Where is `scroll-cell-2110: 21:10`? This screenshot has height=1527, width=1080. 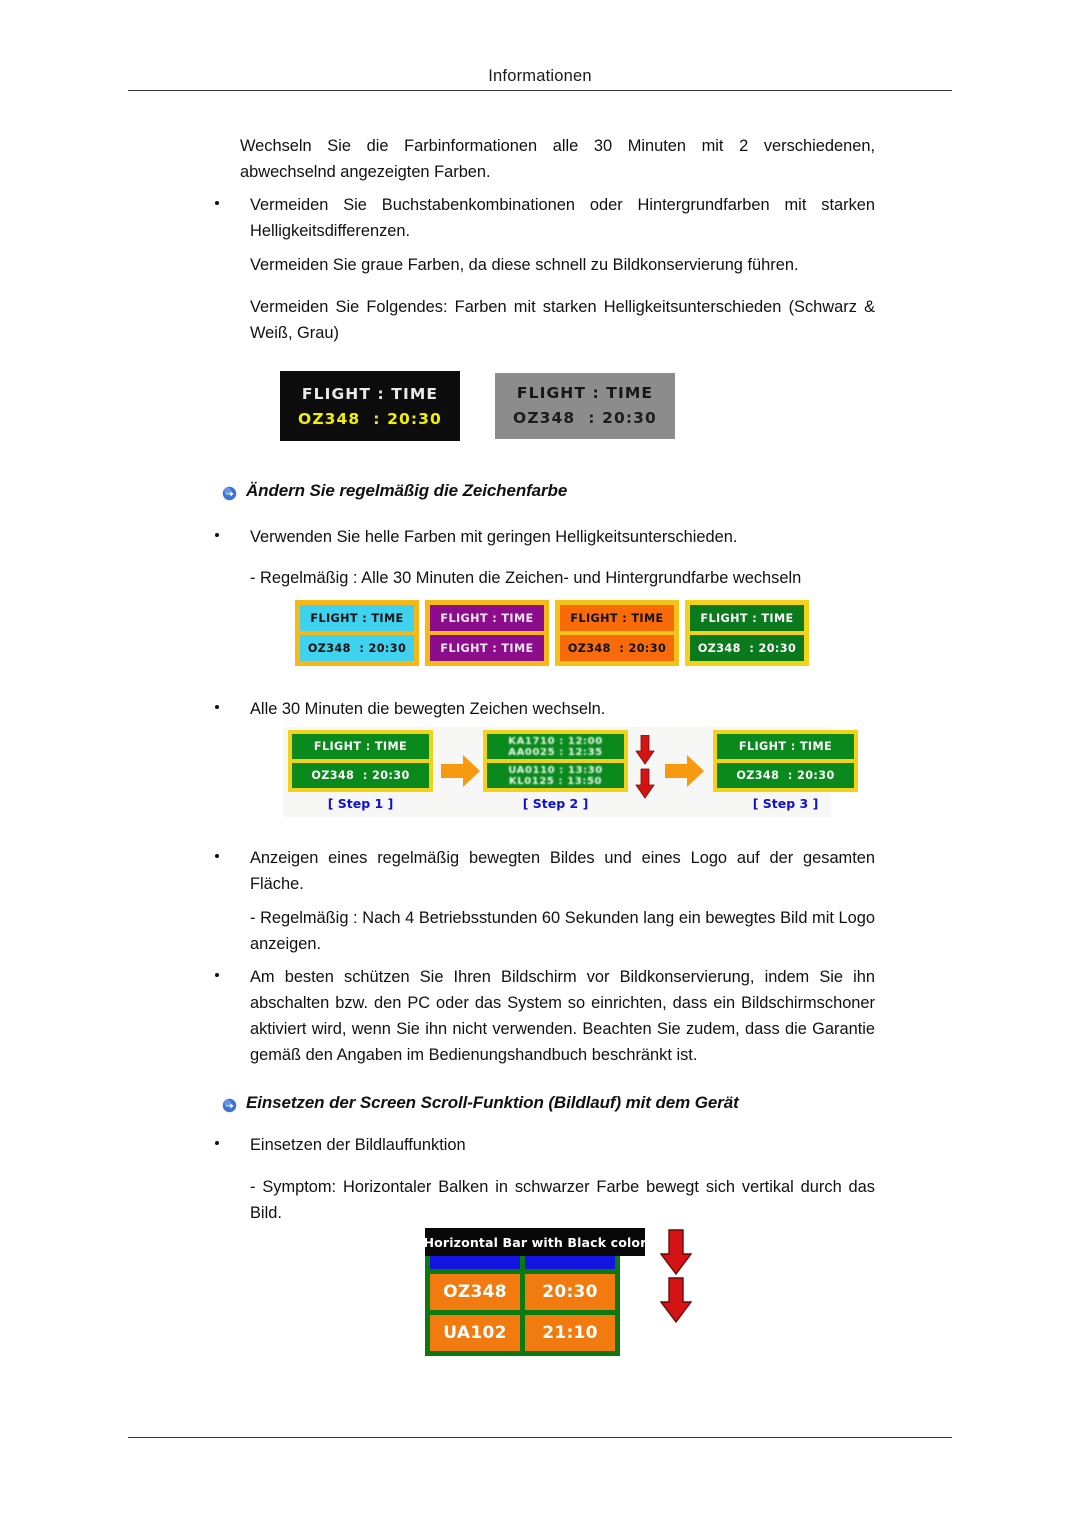
scroll-cell-2110: 21:10 is located at coordinates (570, 1333).